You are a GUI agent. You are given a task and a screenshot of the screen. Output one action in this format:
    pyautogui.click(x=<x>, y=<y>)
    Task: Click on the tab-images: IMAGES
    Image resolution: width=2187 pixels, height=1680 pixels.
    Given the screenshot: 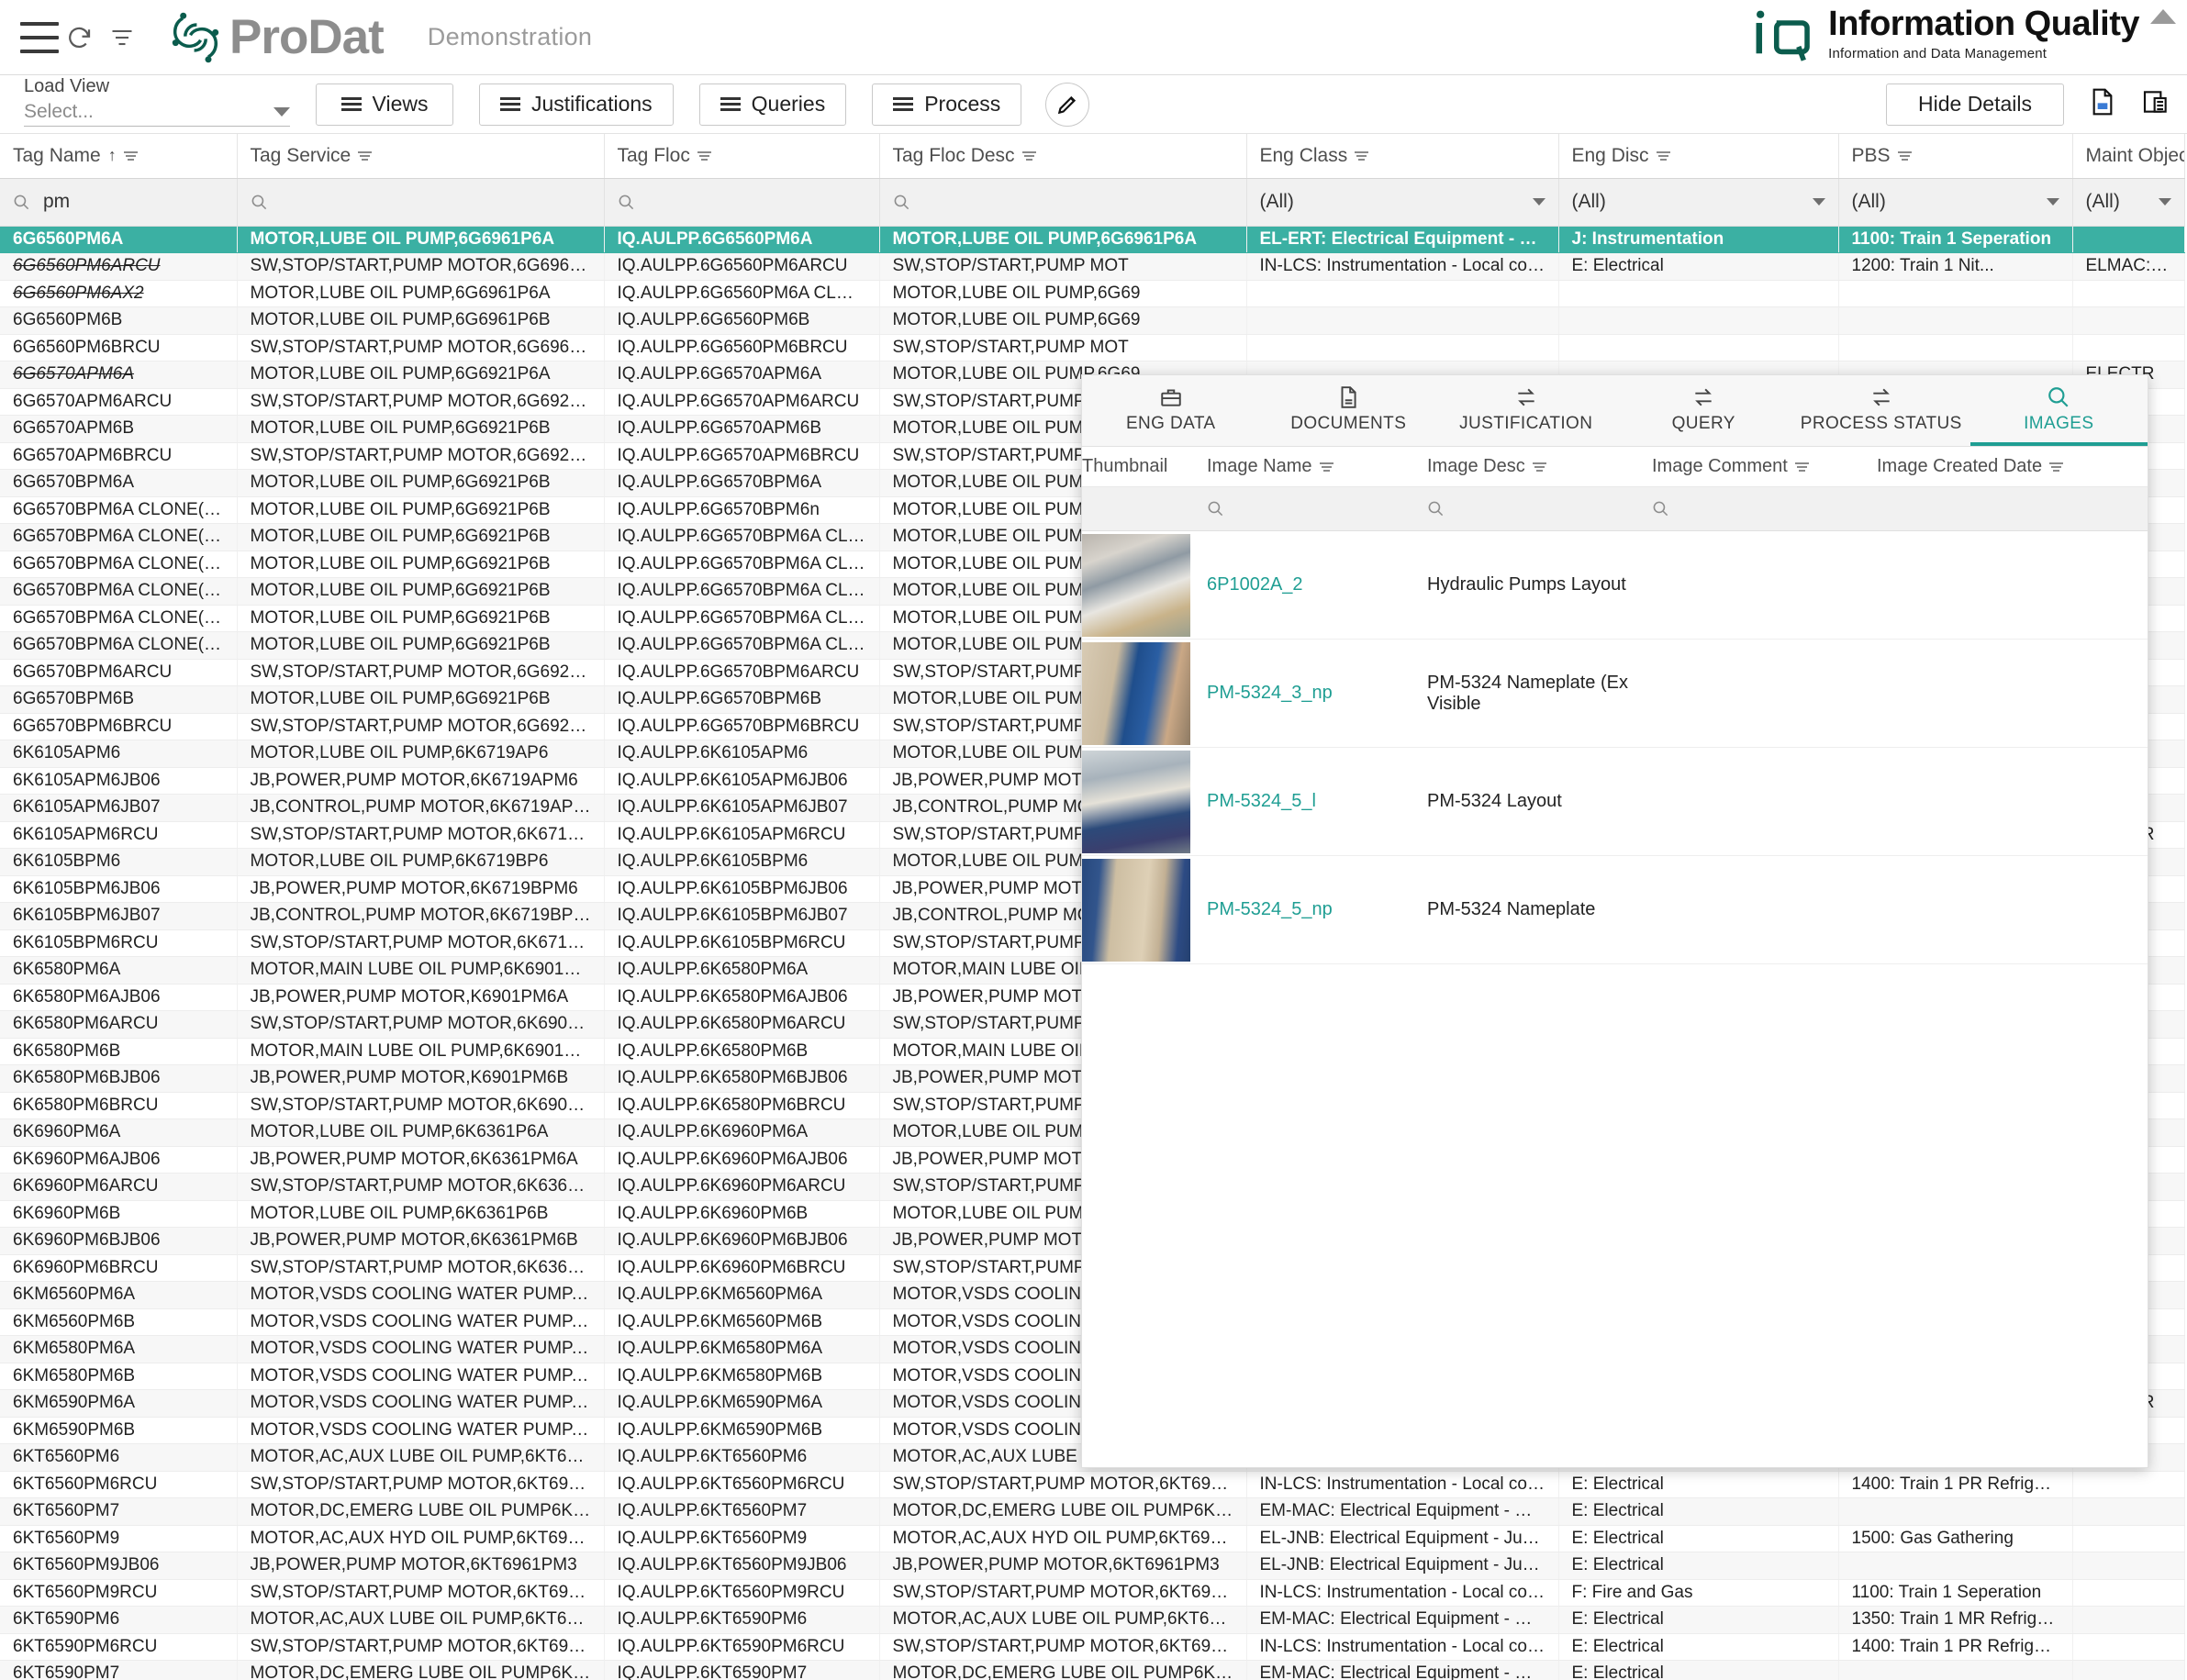 What is the action you would take?
    pyautogui.click(x=2058, y=410)
    